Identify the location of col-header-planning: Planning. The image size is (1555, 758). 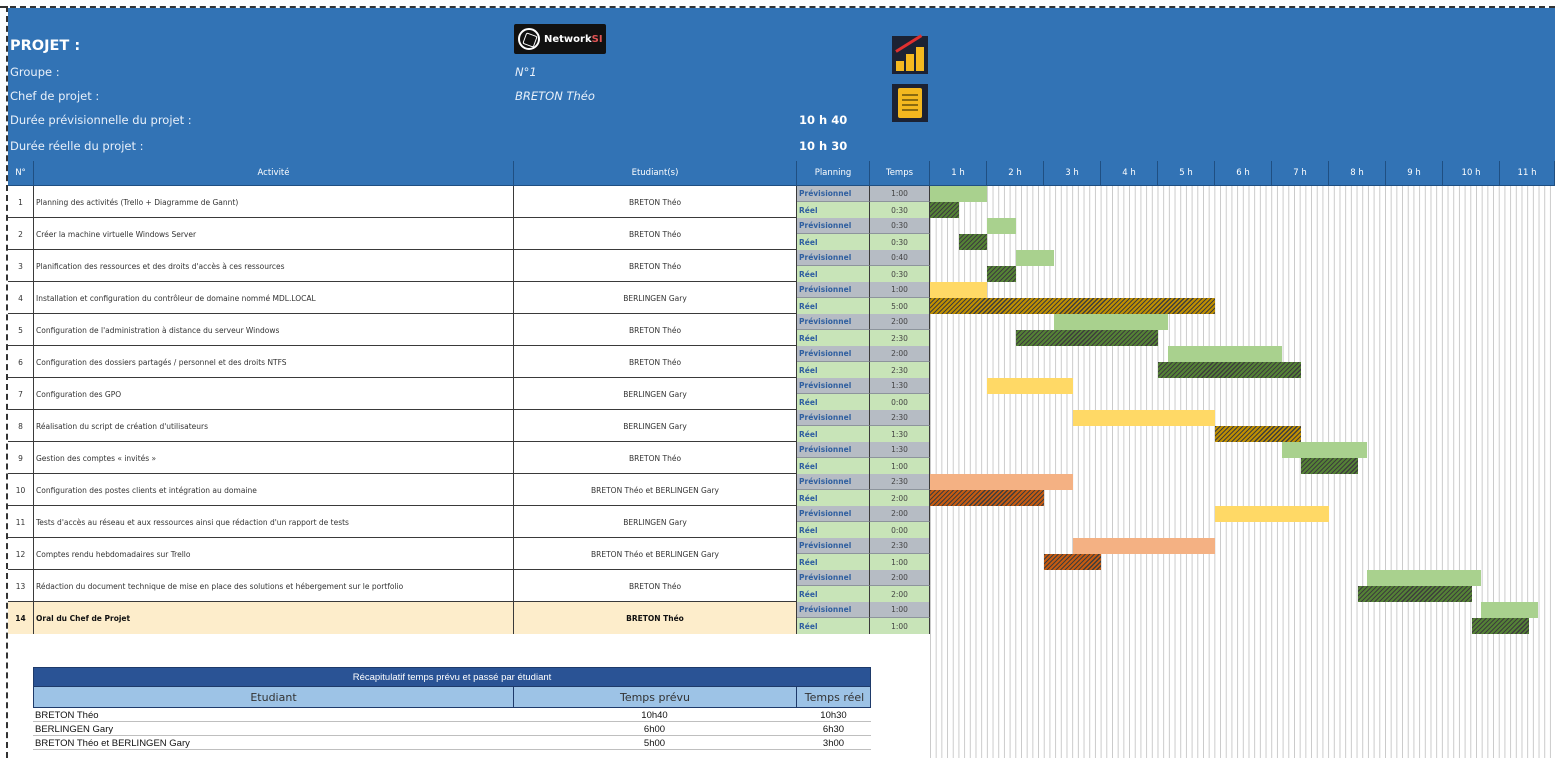
(833, 173).